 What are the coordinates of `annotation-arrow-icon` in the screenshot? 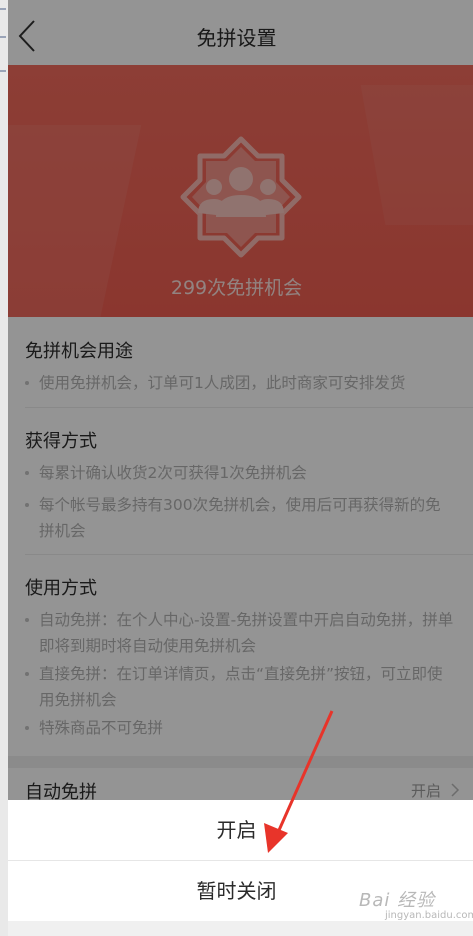 It's located at (299, 781).